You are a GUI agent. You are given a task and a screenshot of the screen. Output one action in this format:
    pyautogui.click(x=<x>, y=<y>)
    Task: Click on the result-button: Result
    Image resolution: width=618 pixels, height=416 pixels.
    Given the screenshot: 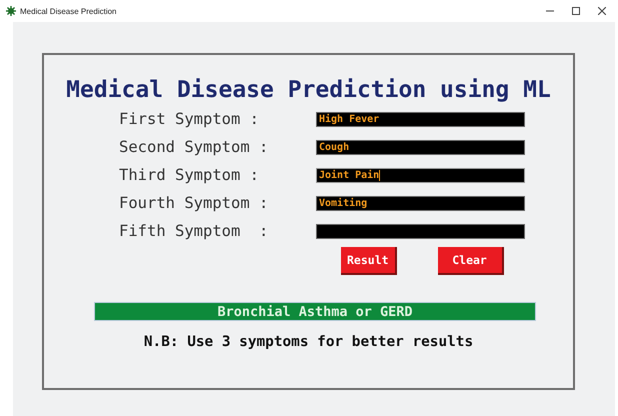 What is the action you would take?
    pyautogui.click(x=369, y=261)
    